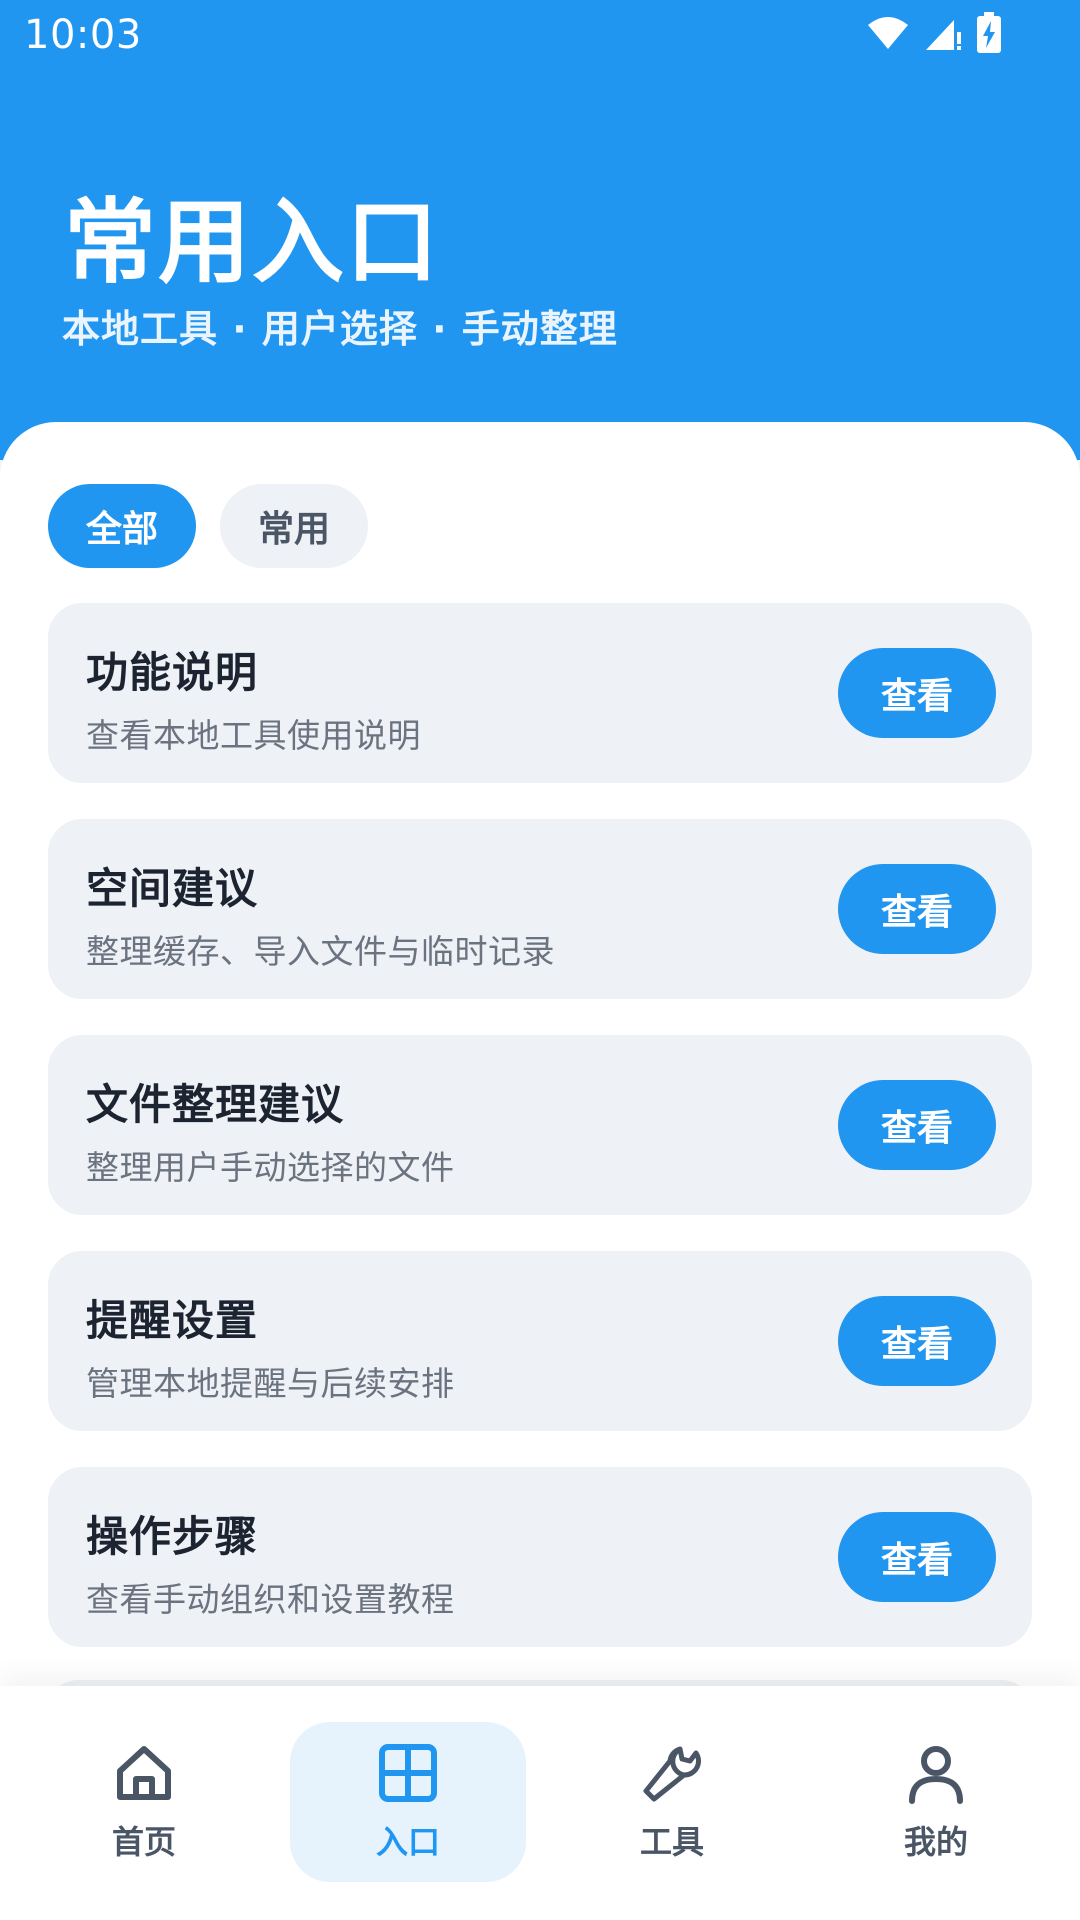  I want to click on nav-item-tools: 工具, so click(672, 1802).